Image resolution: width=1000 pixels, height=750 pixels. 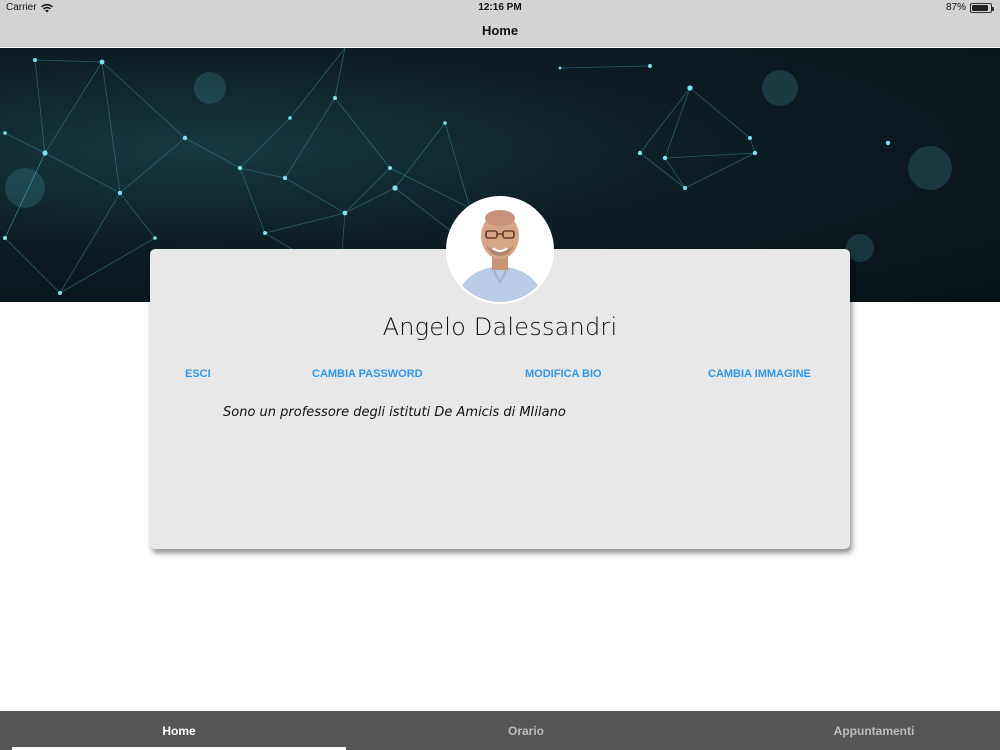 I want to click on edit-bio-button: MODIFICA BIO, so click(x=563, y=374).